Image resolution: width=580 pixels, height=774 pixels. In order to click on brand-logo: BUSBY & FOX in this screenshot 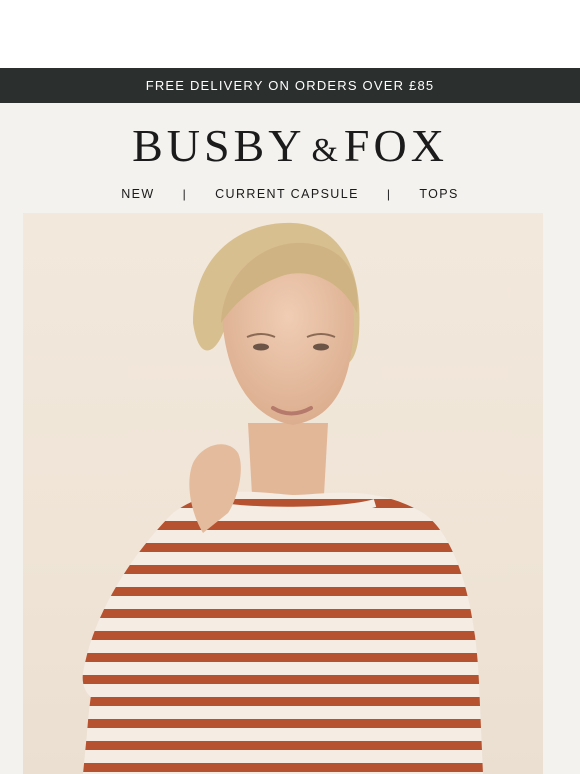, I will do `click(290, 148)`.